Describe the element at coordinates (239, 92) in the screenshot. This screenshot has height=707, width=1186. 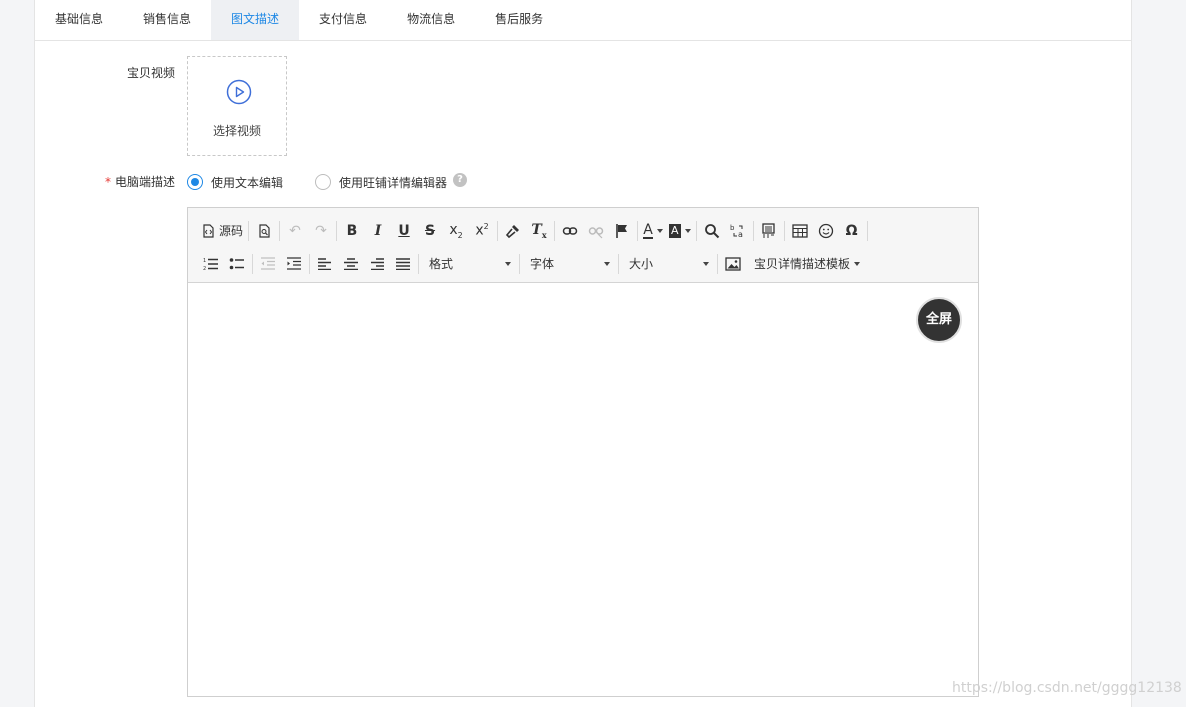
I see `play-circle-icon` at that location.